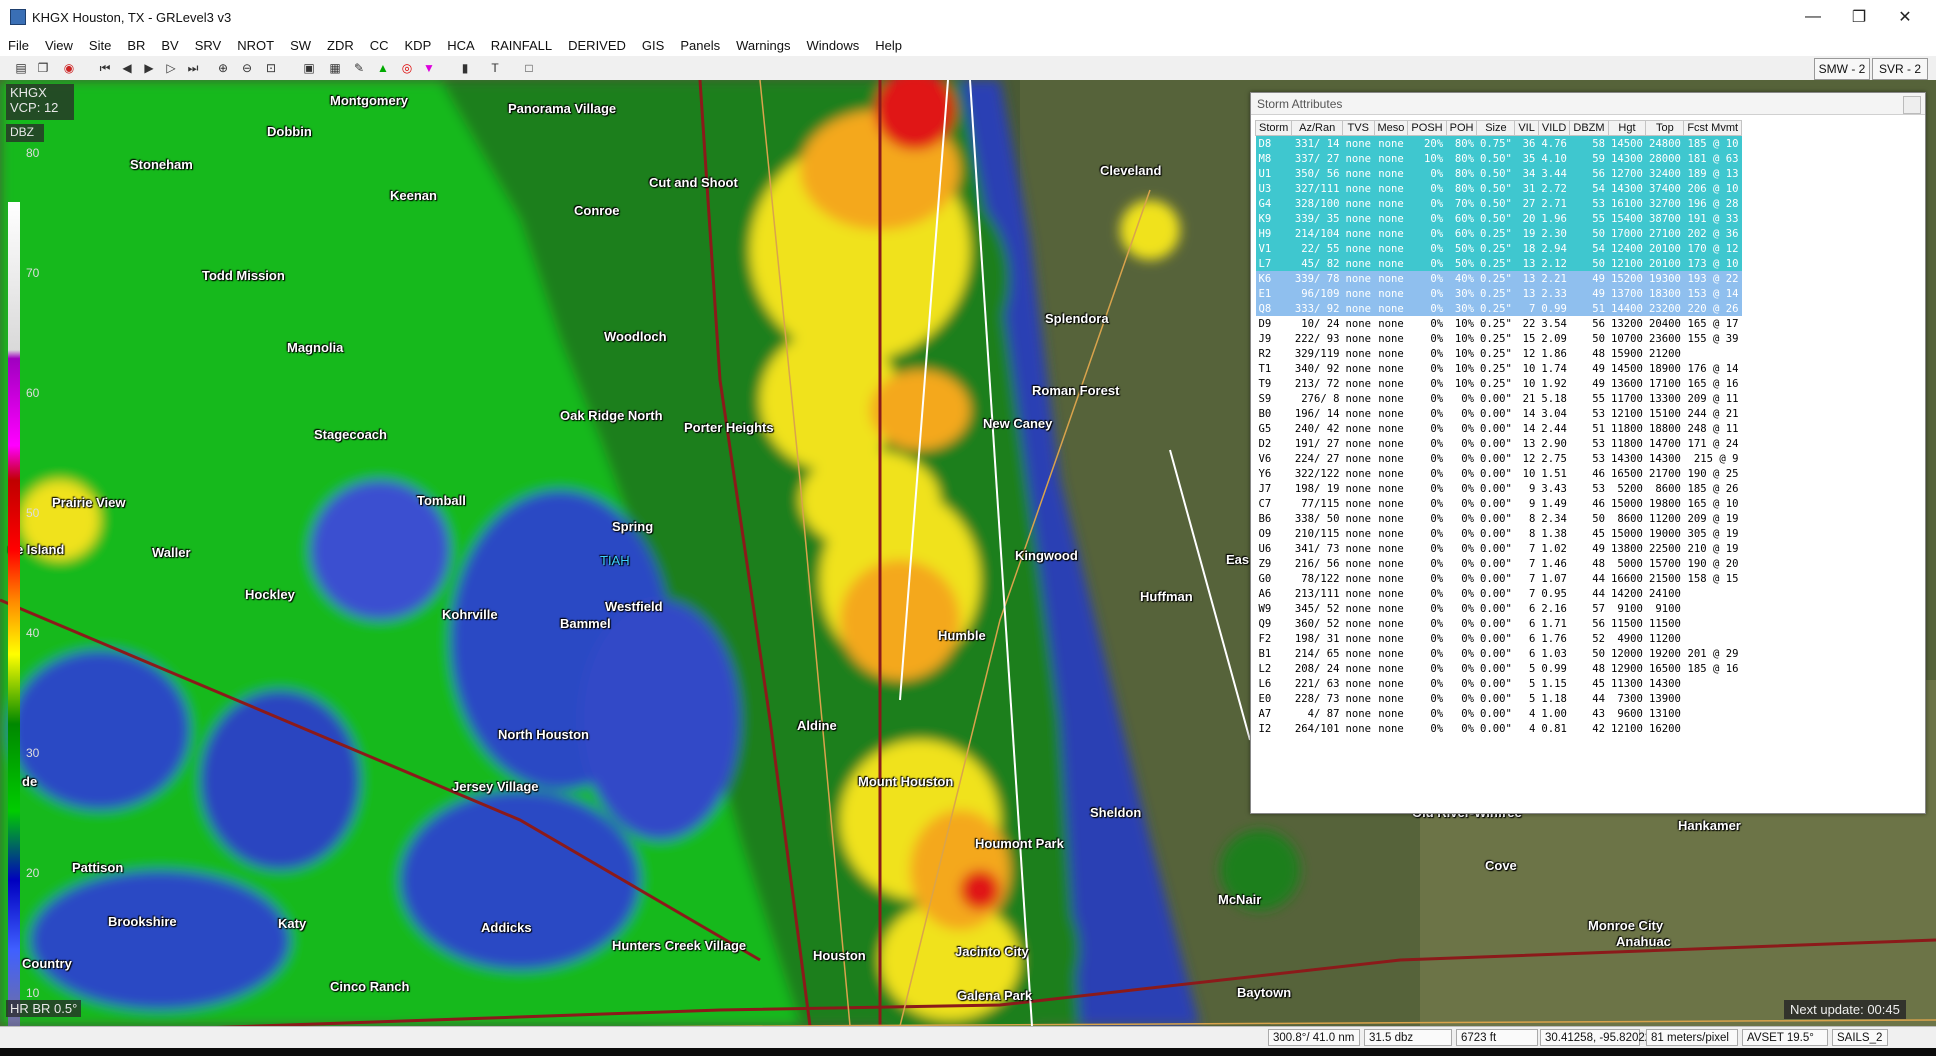  Describe the element at coordinates (149, 68) in the screenshot. I see `play-icon: ▶` at that location.